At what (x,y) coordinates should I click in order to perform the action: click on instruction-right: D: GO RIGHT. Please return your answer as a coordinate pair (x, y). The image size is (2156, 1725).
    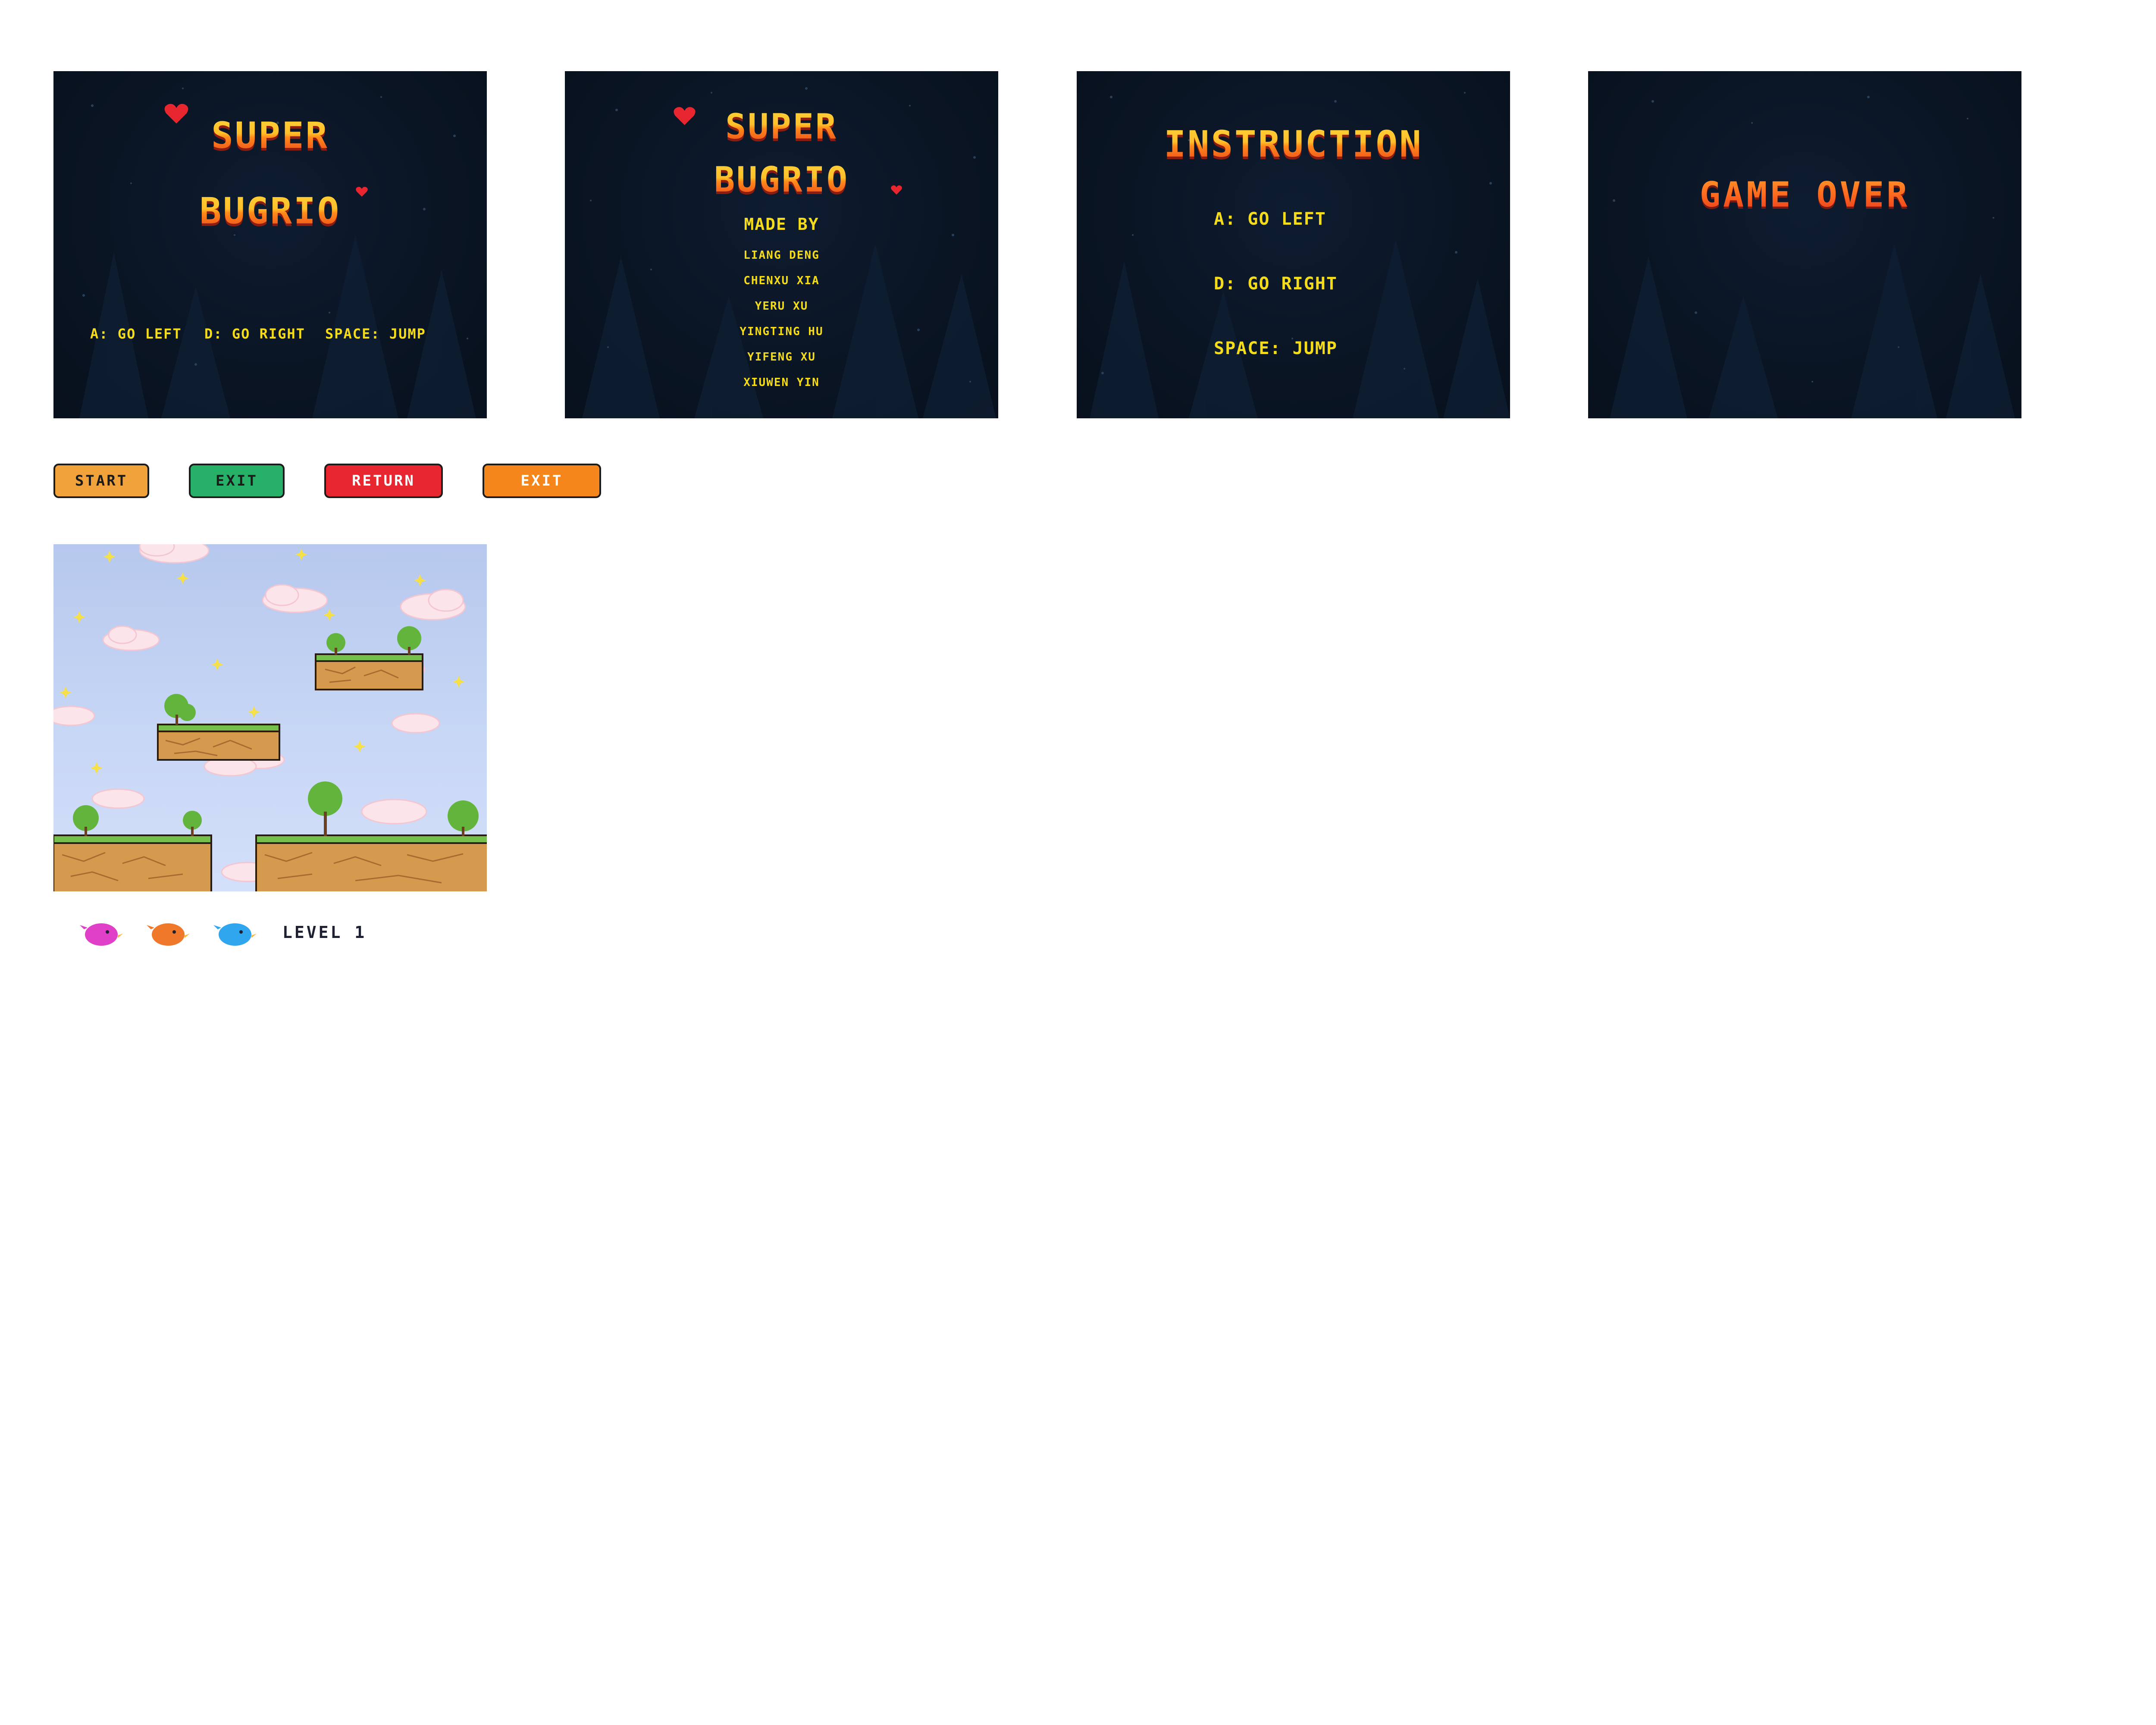
    Looking at the image, I should click on (1276, 284).